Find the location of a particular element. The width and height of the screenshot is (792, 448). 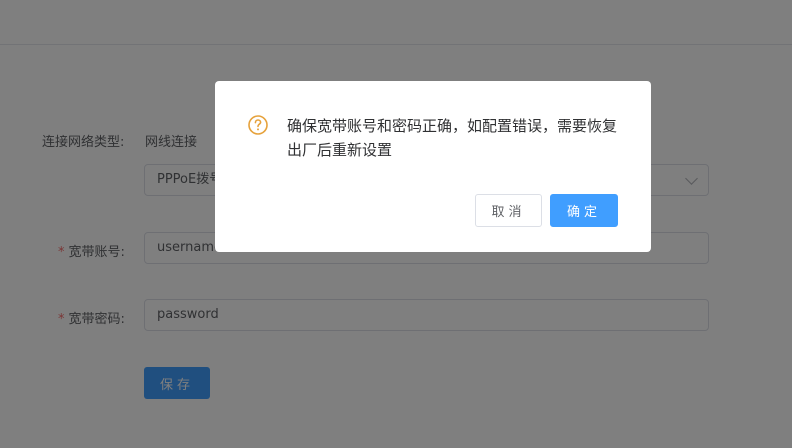

confirm-button: 确定 is located at coordinates (584, 210).